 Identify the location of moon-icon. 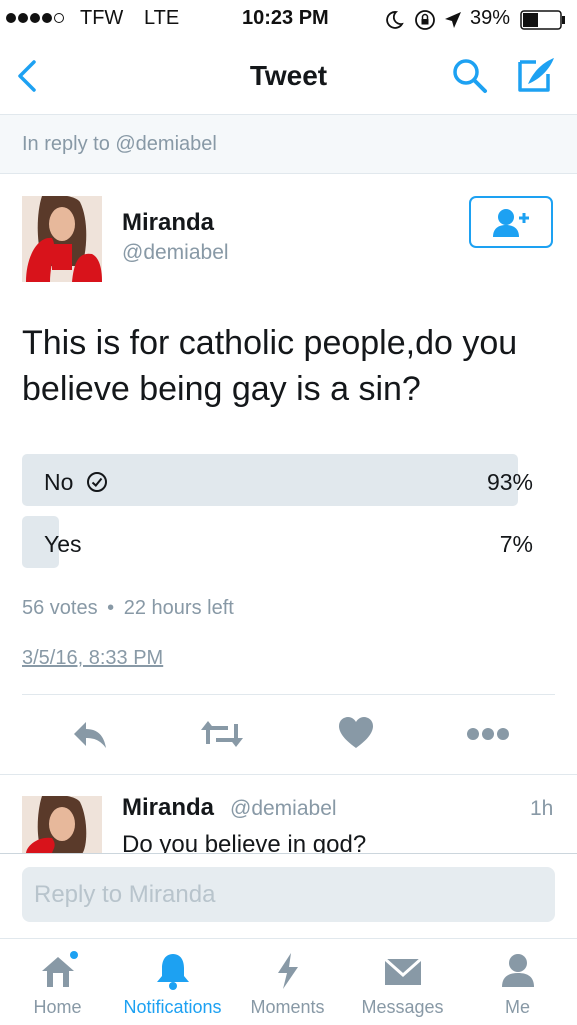
(395, 20).